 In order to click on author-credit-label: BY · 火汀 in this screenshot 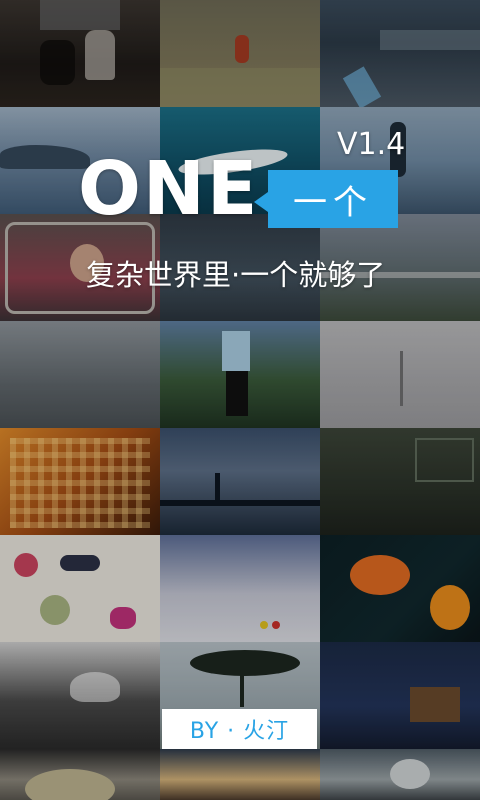, I will do `click(239, 731)`.